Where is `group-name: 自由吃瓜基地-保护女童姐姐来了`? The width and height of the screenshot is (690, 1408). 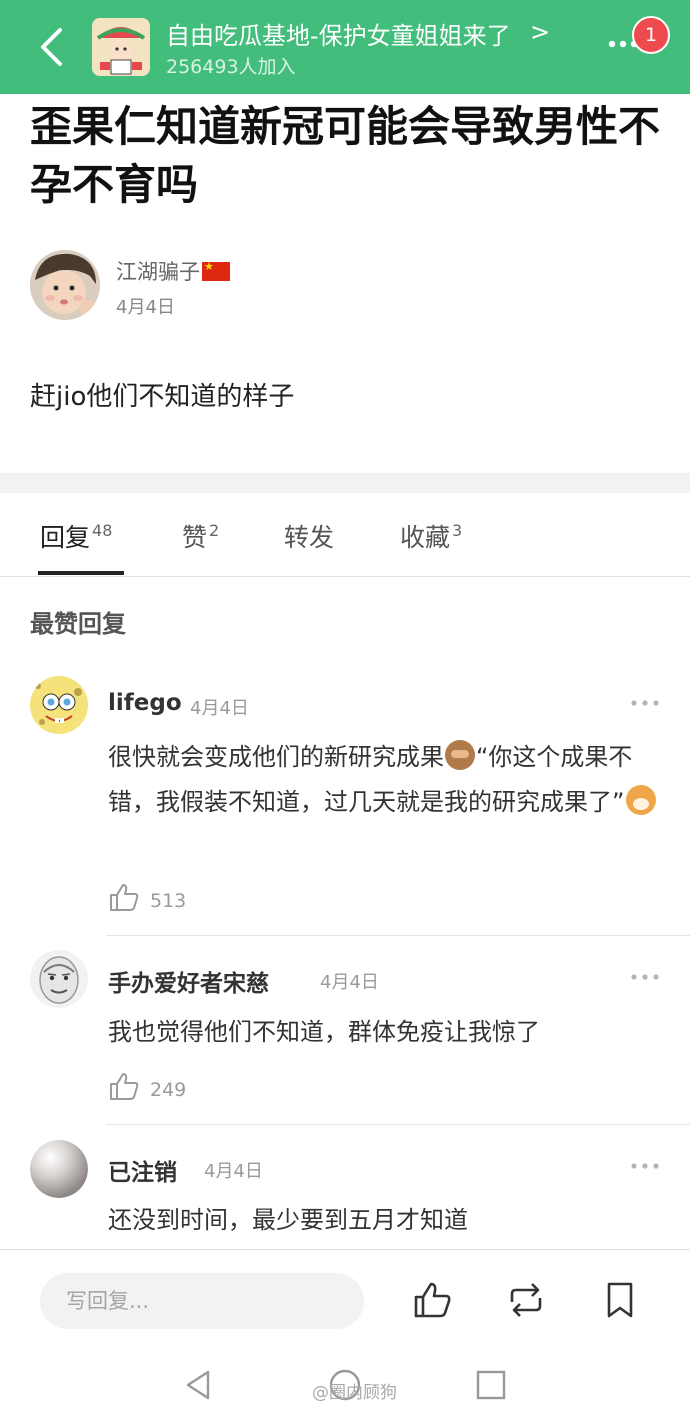 group-name: 自由吃瓜基地-保护女童姐姐来了 is located at coordinates (338, 33).